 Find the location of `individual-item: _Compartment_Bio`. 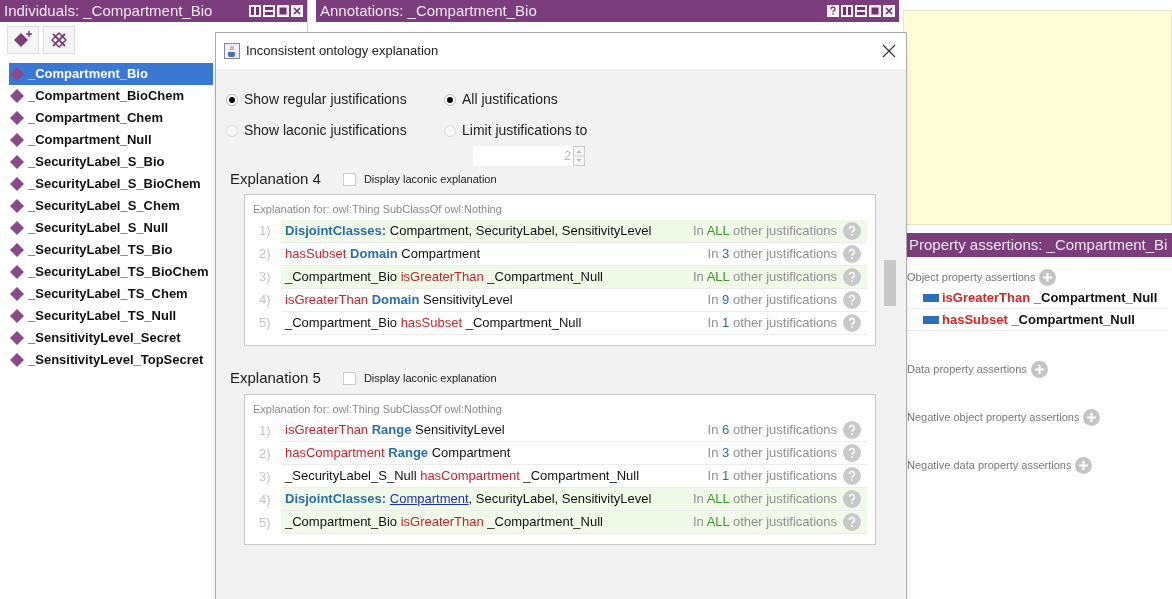

individual-item: _Compartment_Bio is located at coordinates (111, 74).